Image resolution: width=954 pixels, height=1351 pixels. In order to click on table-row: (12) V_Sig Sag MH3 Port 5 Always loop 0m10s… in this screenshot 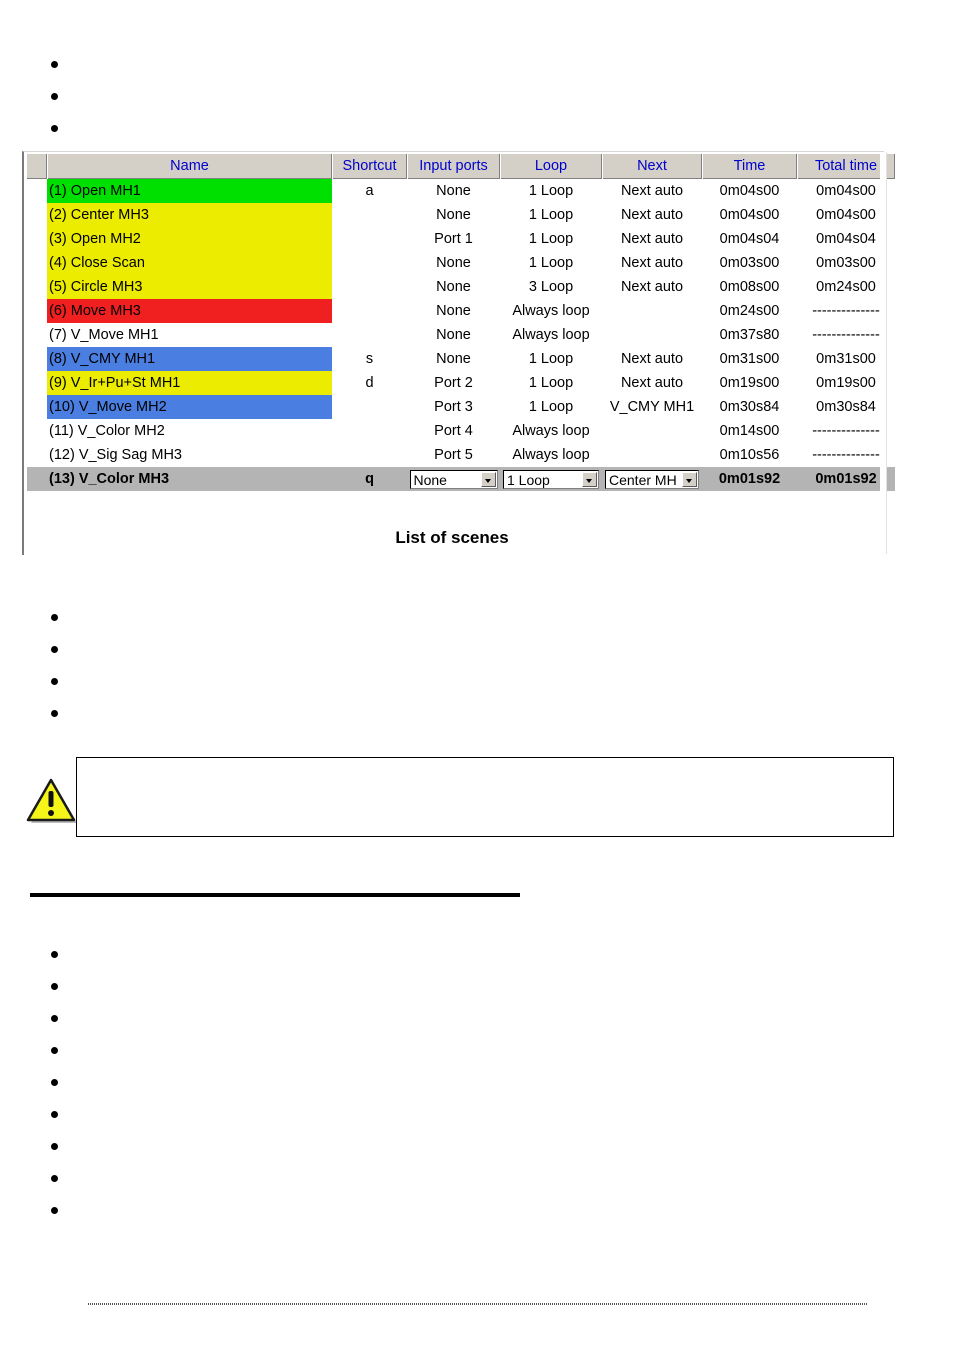, I will do `click(461, 455)`.